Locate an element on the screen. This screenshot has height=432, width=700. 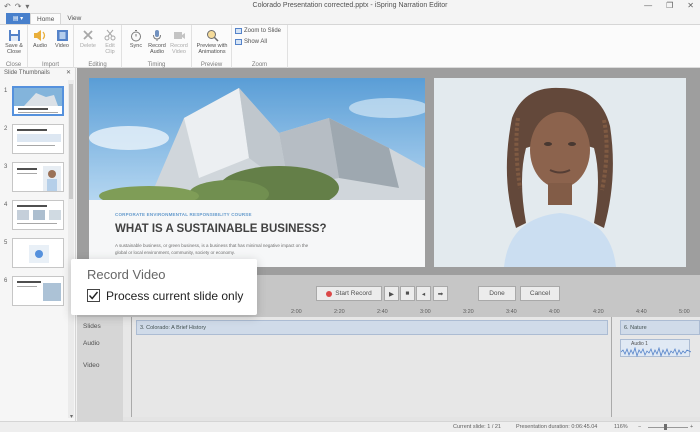
done-label: Done is located at coordinates (497, 293).